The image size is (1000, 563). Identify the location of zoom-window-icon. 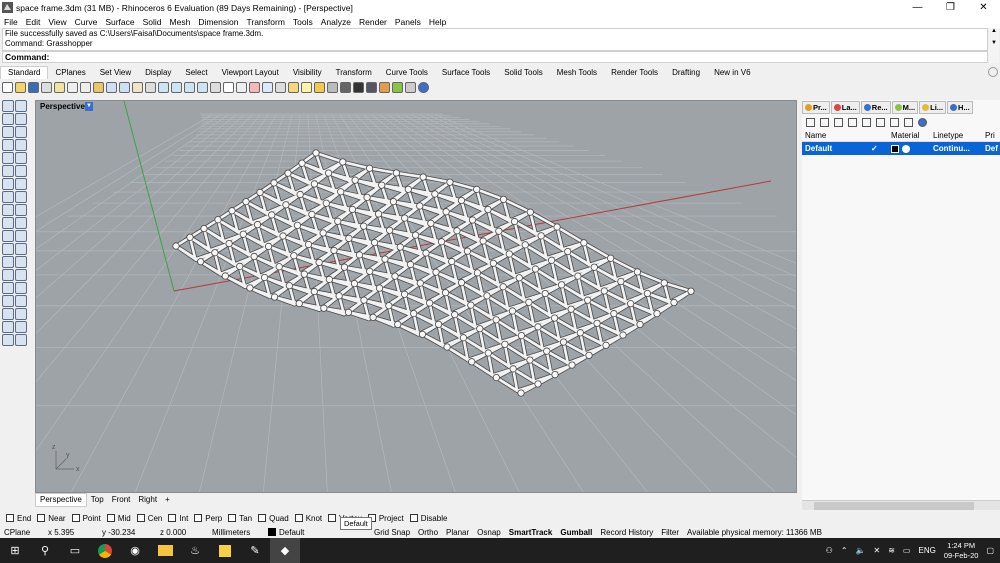
(176, 87).